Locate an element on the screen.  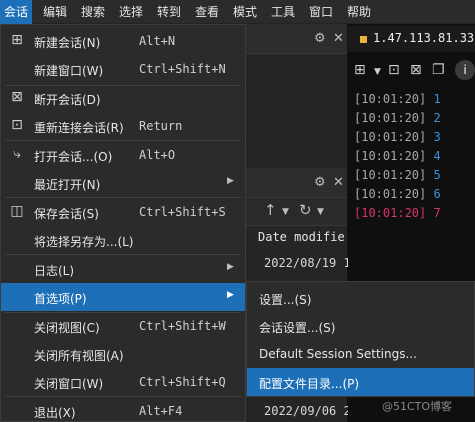
menu-search: 搜索 is located at coordinates (93, 12).